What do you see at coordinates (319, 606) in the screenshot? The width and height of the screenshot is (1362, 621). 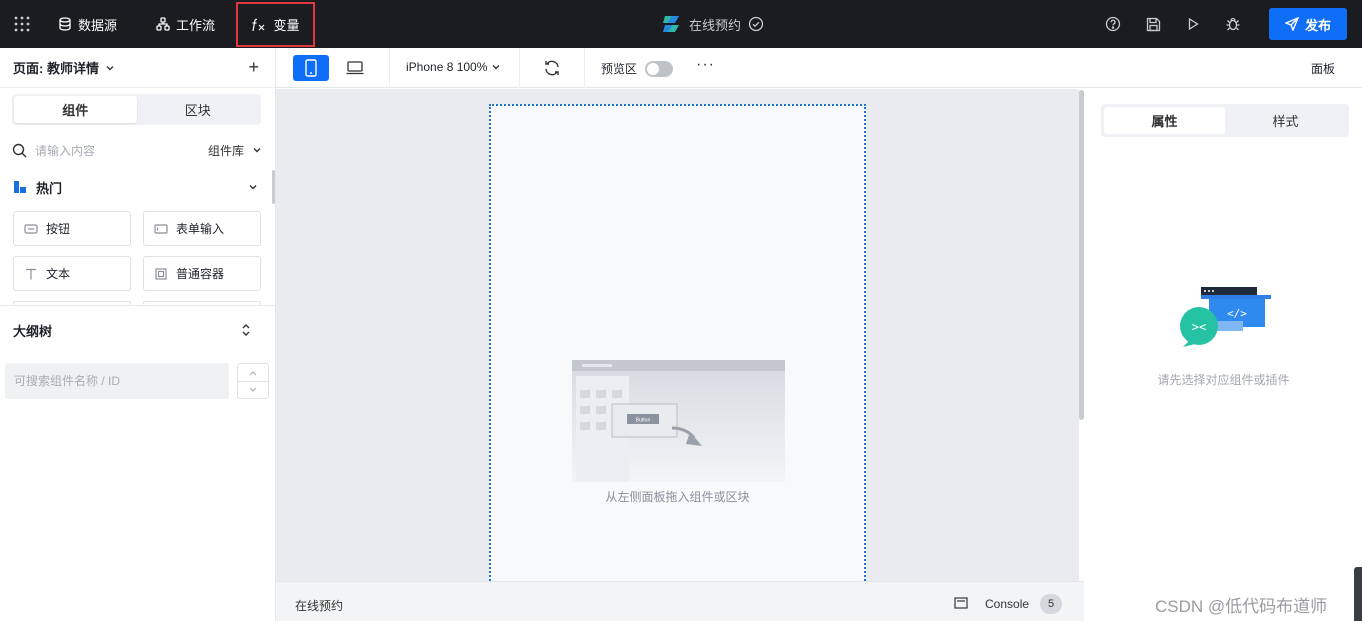 I see `status-app-name: 在线预约` at bounding box center [319, 606].